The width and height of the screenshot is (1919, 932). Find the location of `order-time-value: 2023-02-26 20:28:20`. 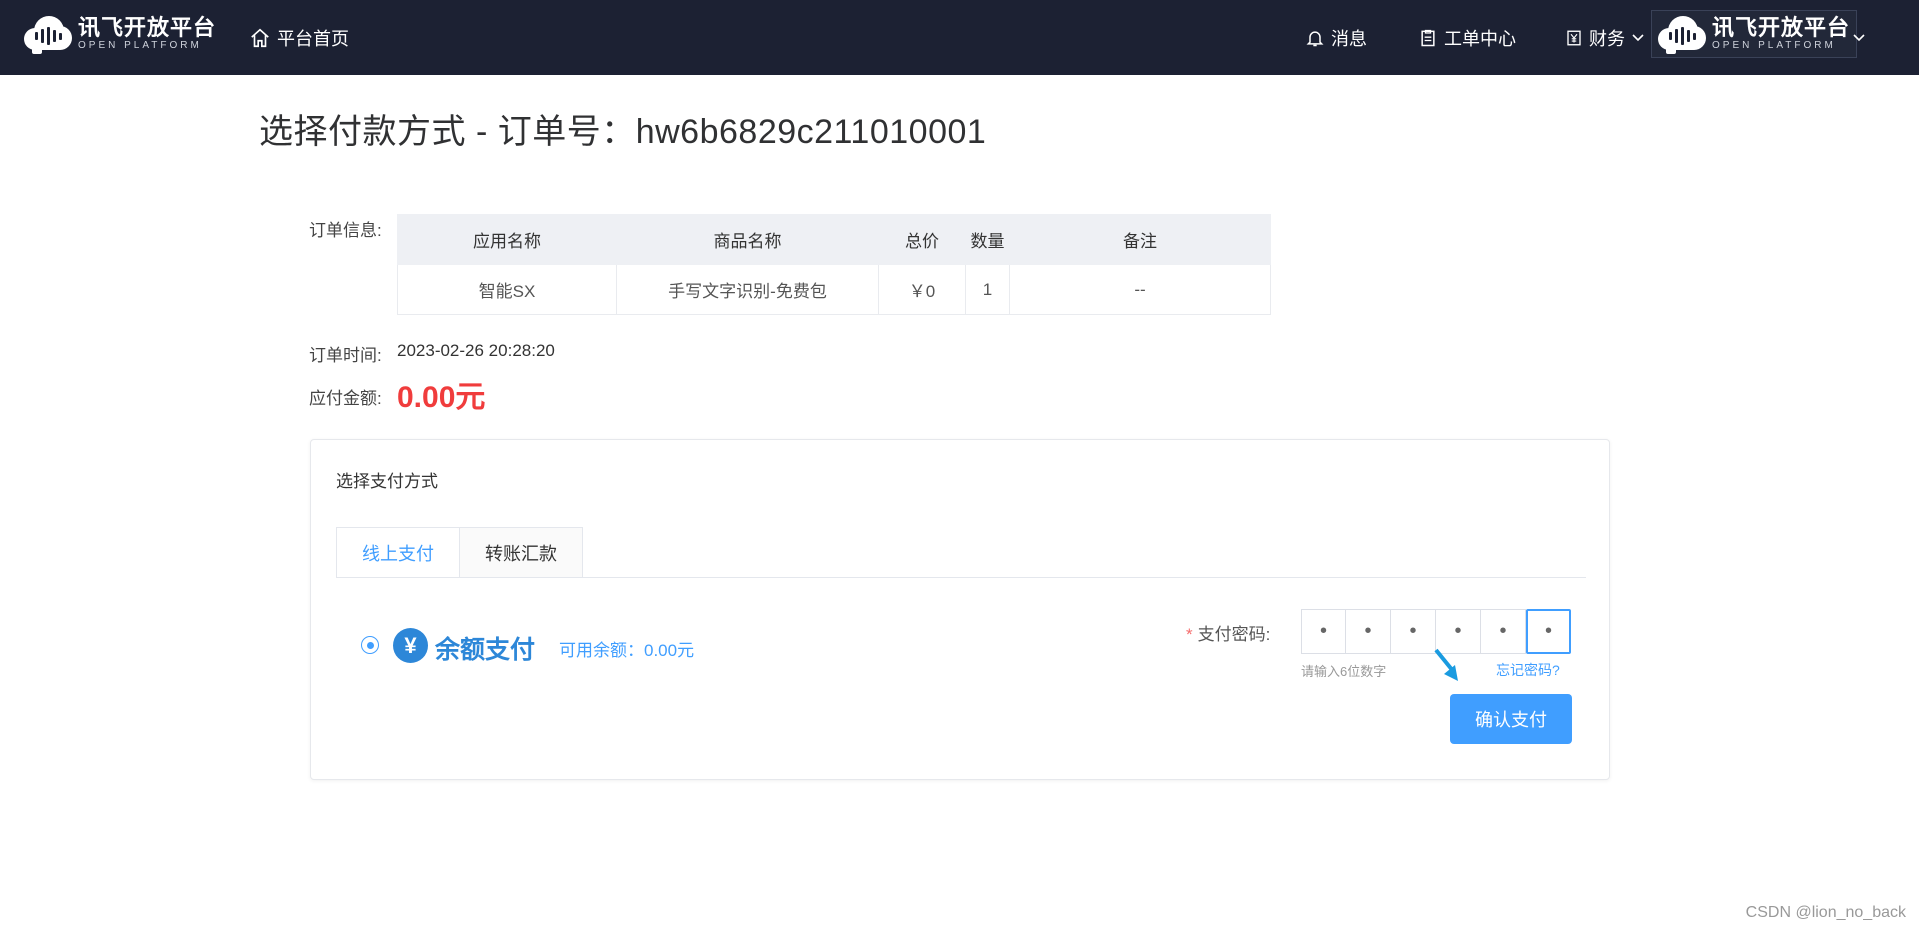

order-time-value: 2023-02-26 20:28:20 is located at coordinates (476, 350).